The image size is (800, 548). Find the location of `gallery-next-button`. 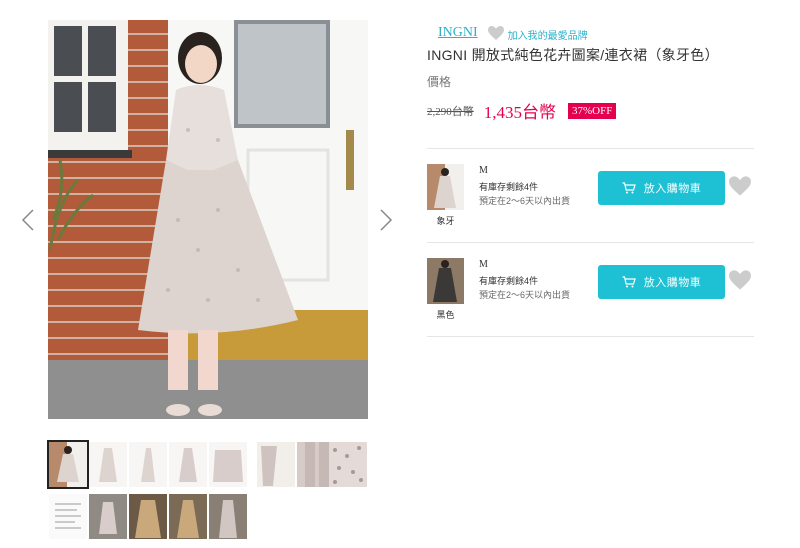

gallery-next-button is located at coordinates (386, 220).